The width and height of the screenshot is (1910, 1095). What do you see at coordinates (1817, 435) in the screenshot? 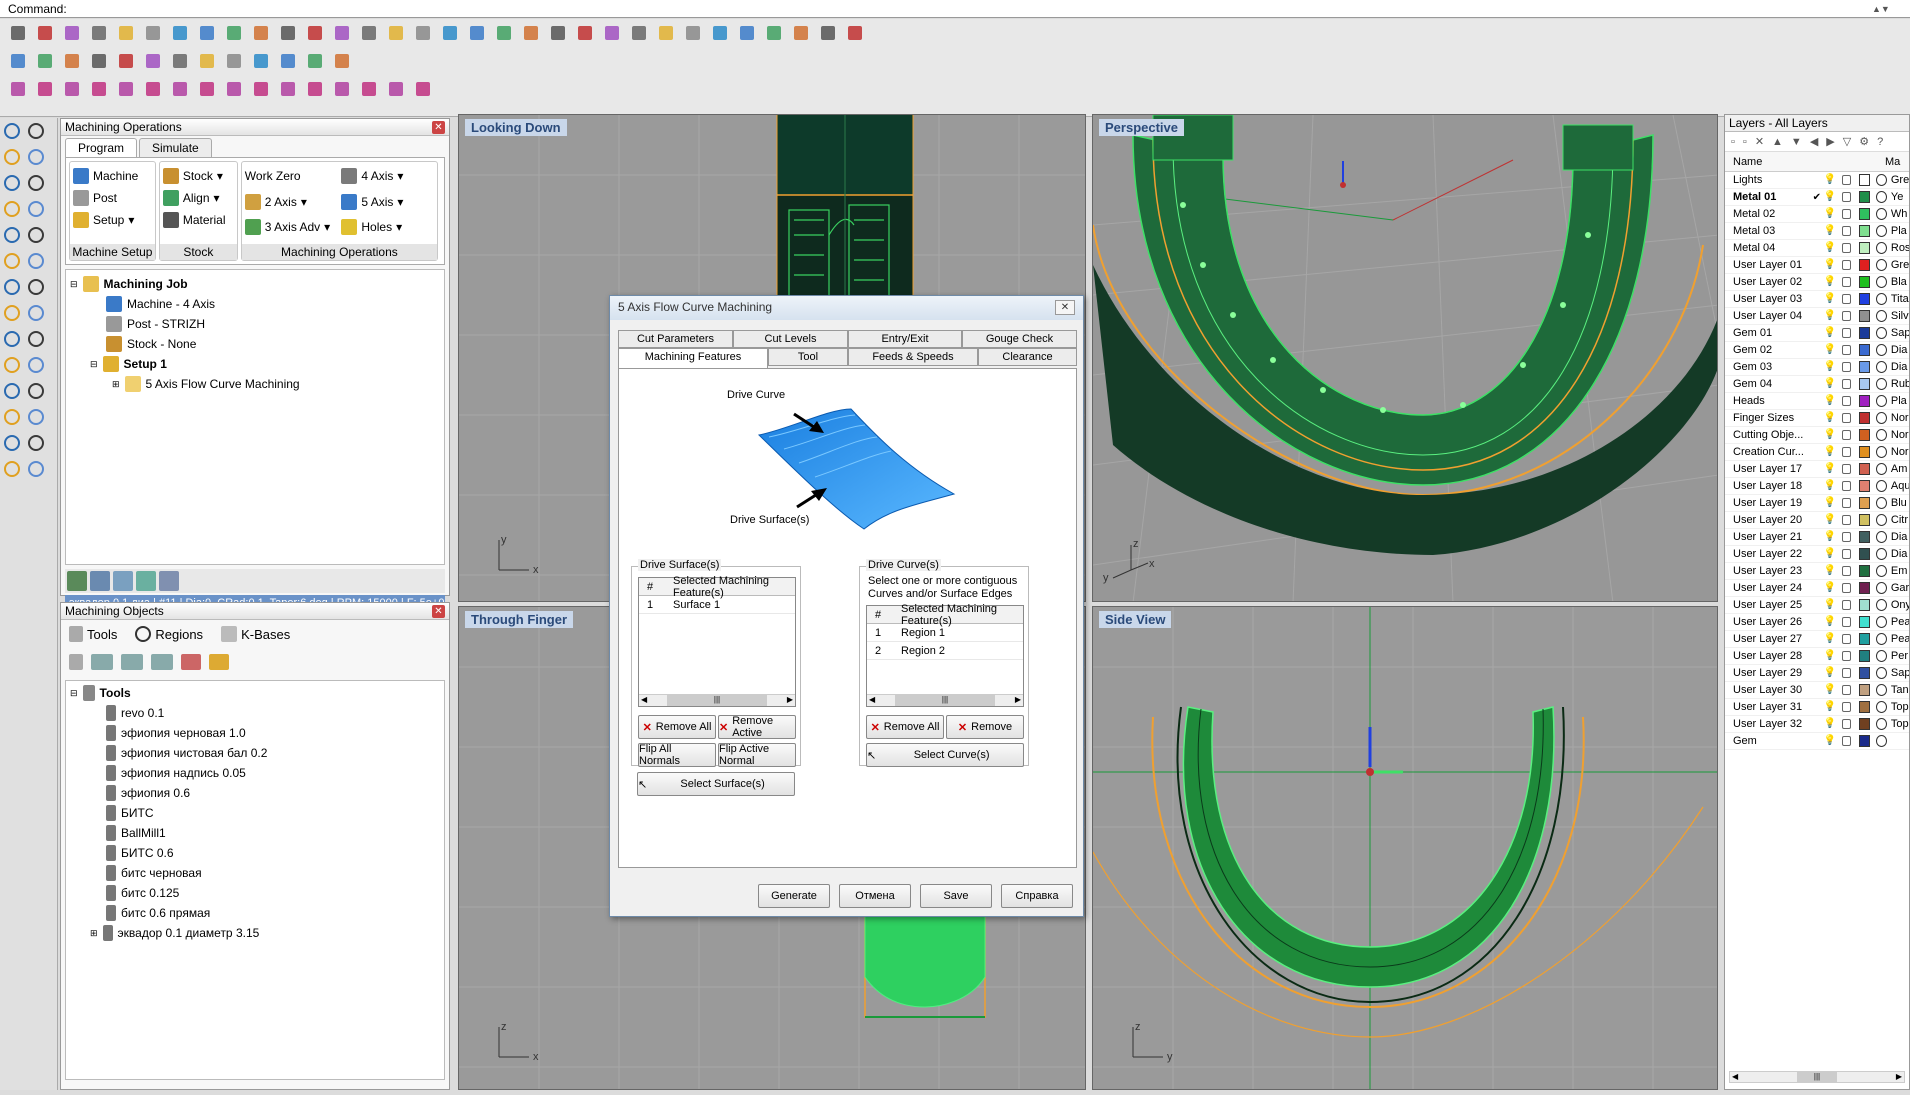
I see `layer-row: Cutting Obje... 💡 Nor` at bounding box center [1817, 435].